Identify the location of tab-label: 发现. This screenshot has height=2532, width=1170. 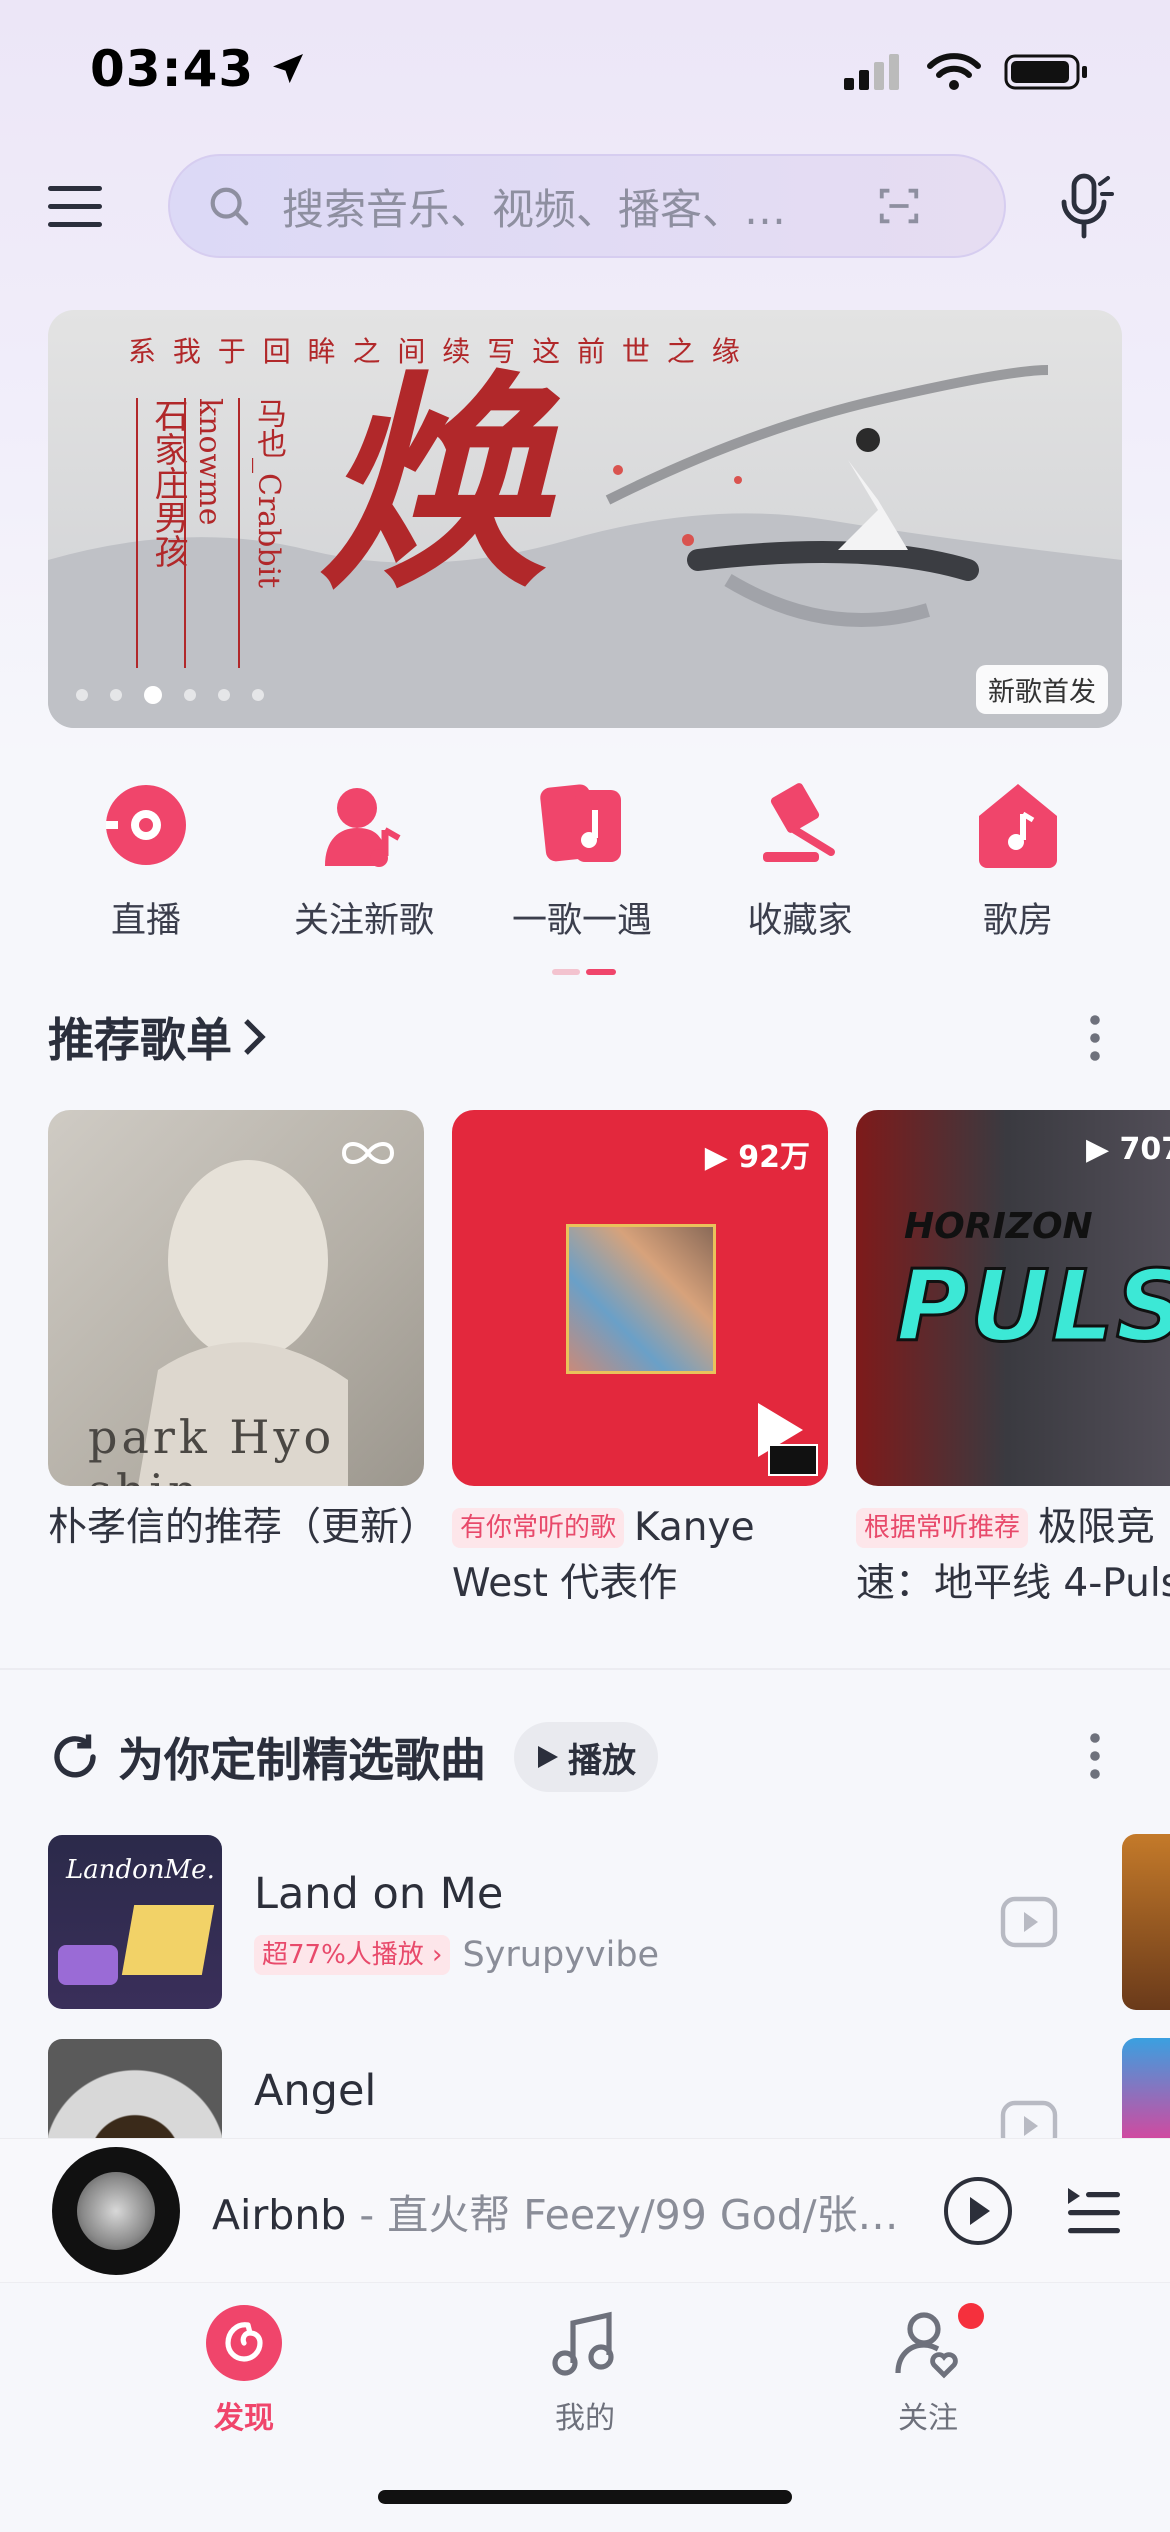
(244, 2418).